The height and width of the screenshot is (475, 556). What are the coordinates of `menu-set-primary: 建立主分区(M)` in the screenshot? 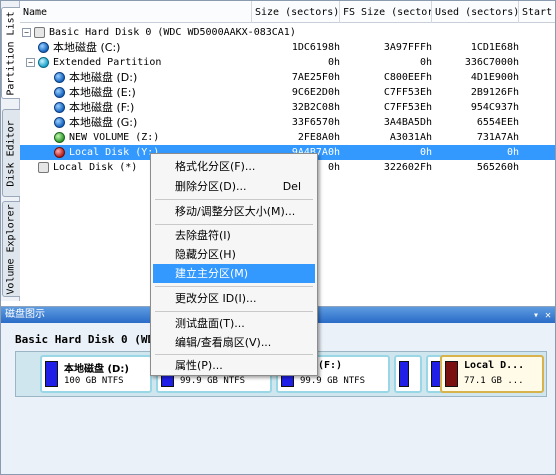 It's located at (234, 273).